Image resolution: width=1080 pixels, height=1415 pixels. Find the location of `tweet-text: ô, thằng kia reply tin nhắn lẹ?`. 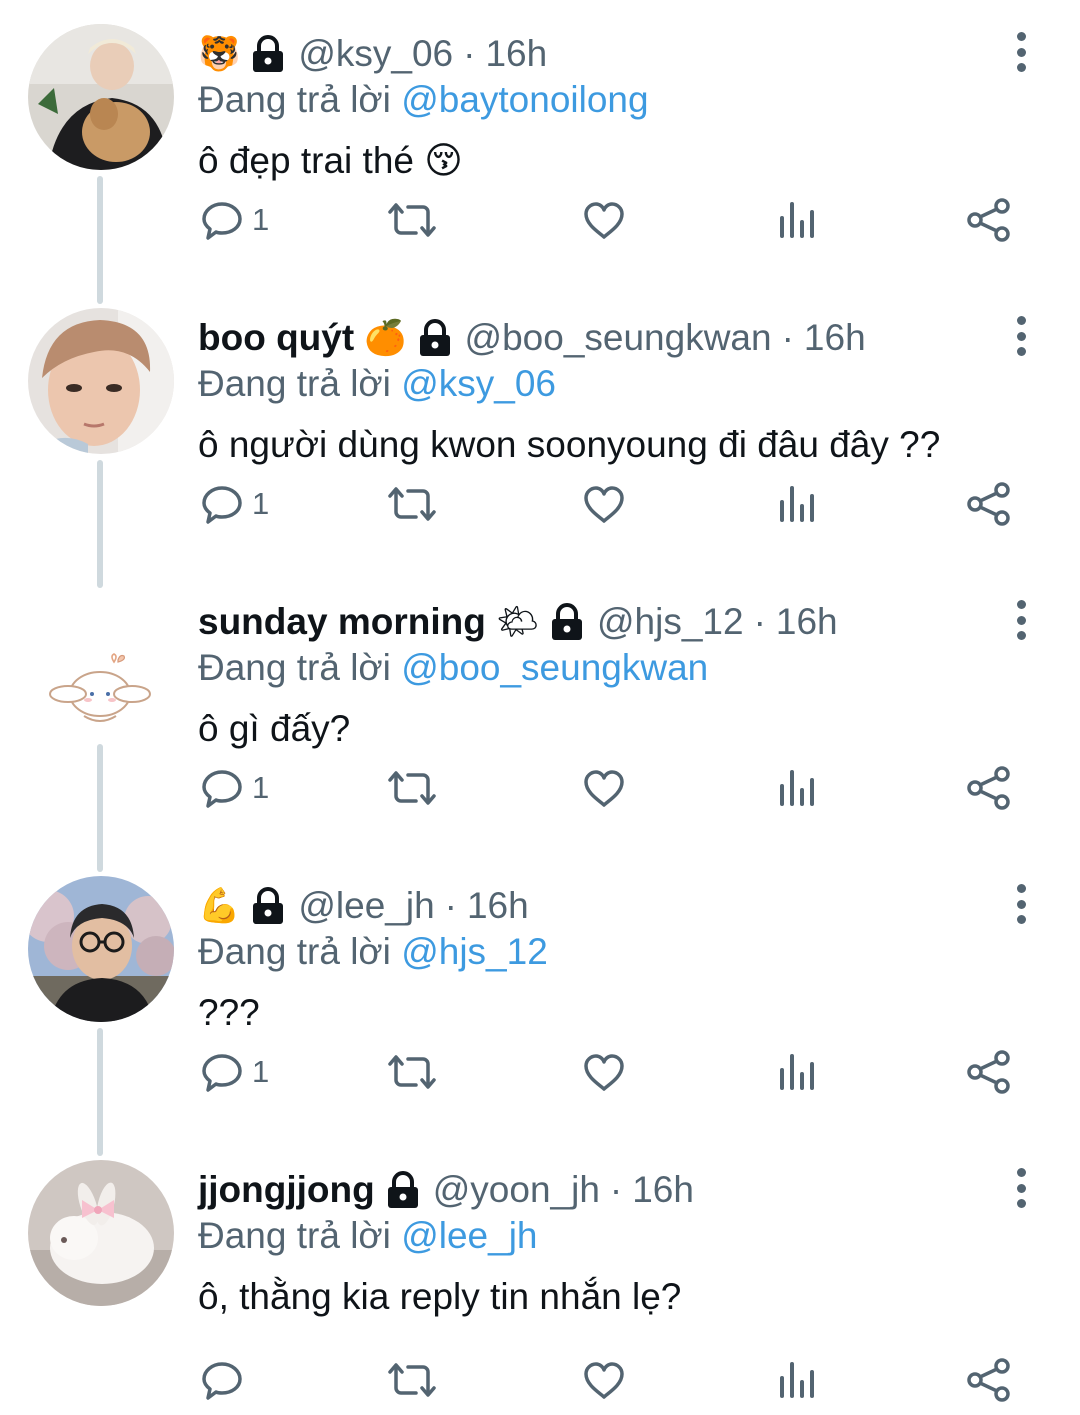

tweet-text: ô, thằng kia reply tin nhắn lẹ? is located at coordinates (440, 1296).